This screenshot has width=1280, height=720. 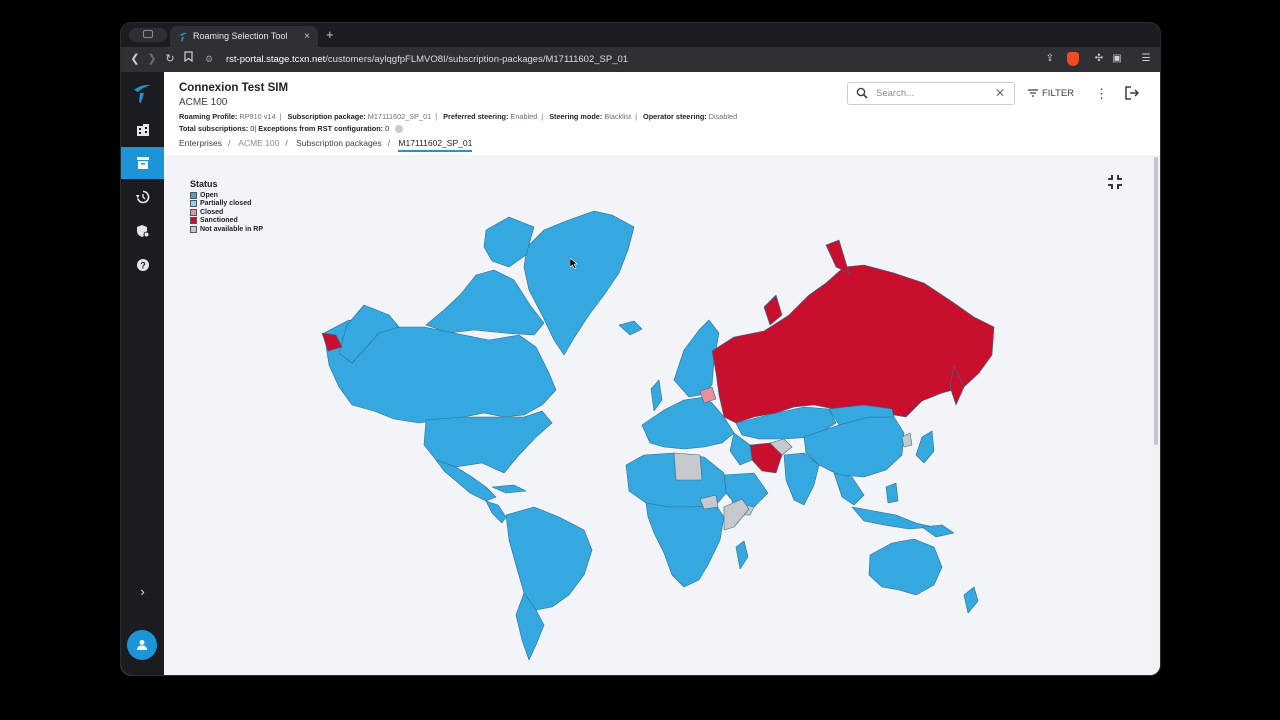 What do you see at coordinates (576, 116) in the screenshot?
I see `steering-mode-label: Steering mode:` at bounding box center [576, 116].